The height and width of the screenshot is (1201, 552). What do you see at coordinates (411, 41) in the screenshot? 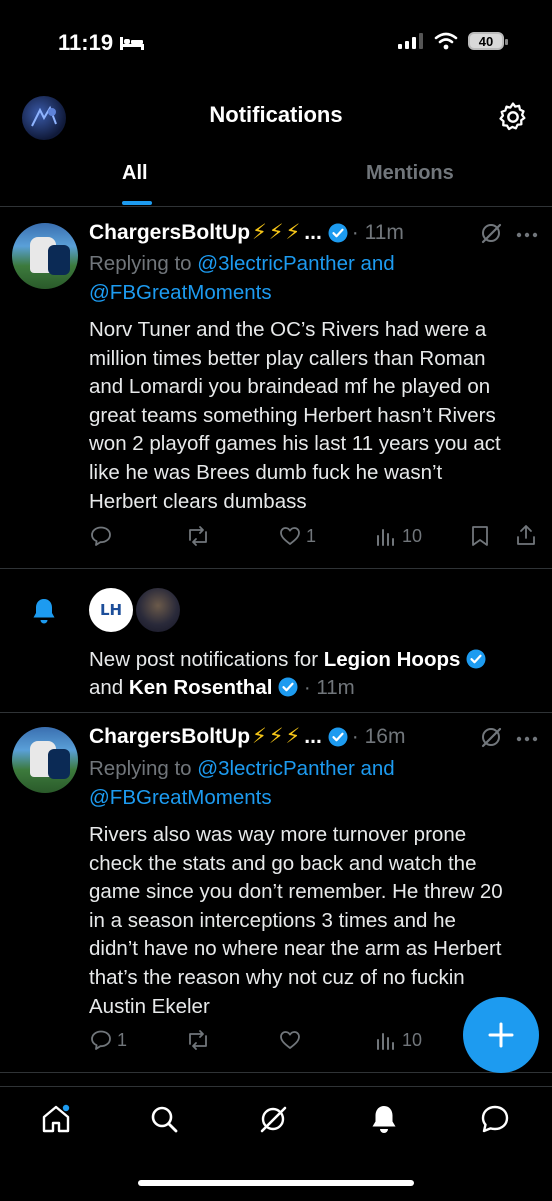
I see `cellular-signal-icon` at bounding box center [411, 41].